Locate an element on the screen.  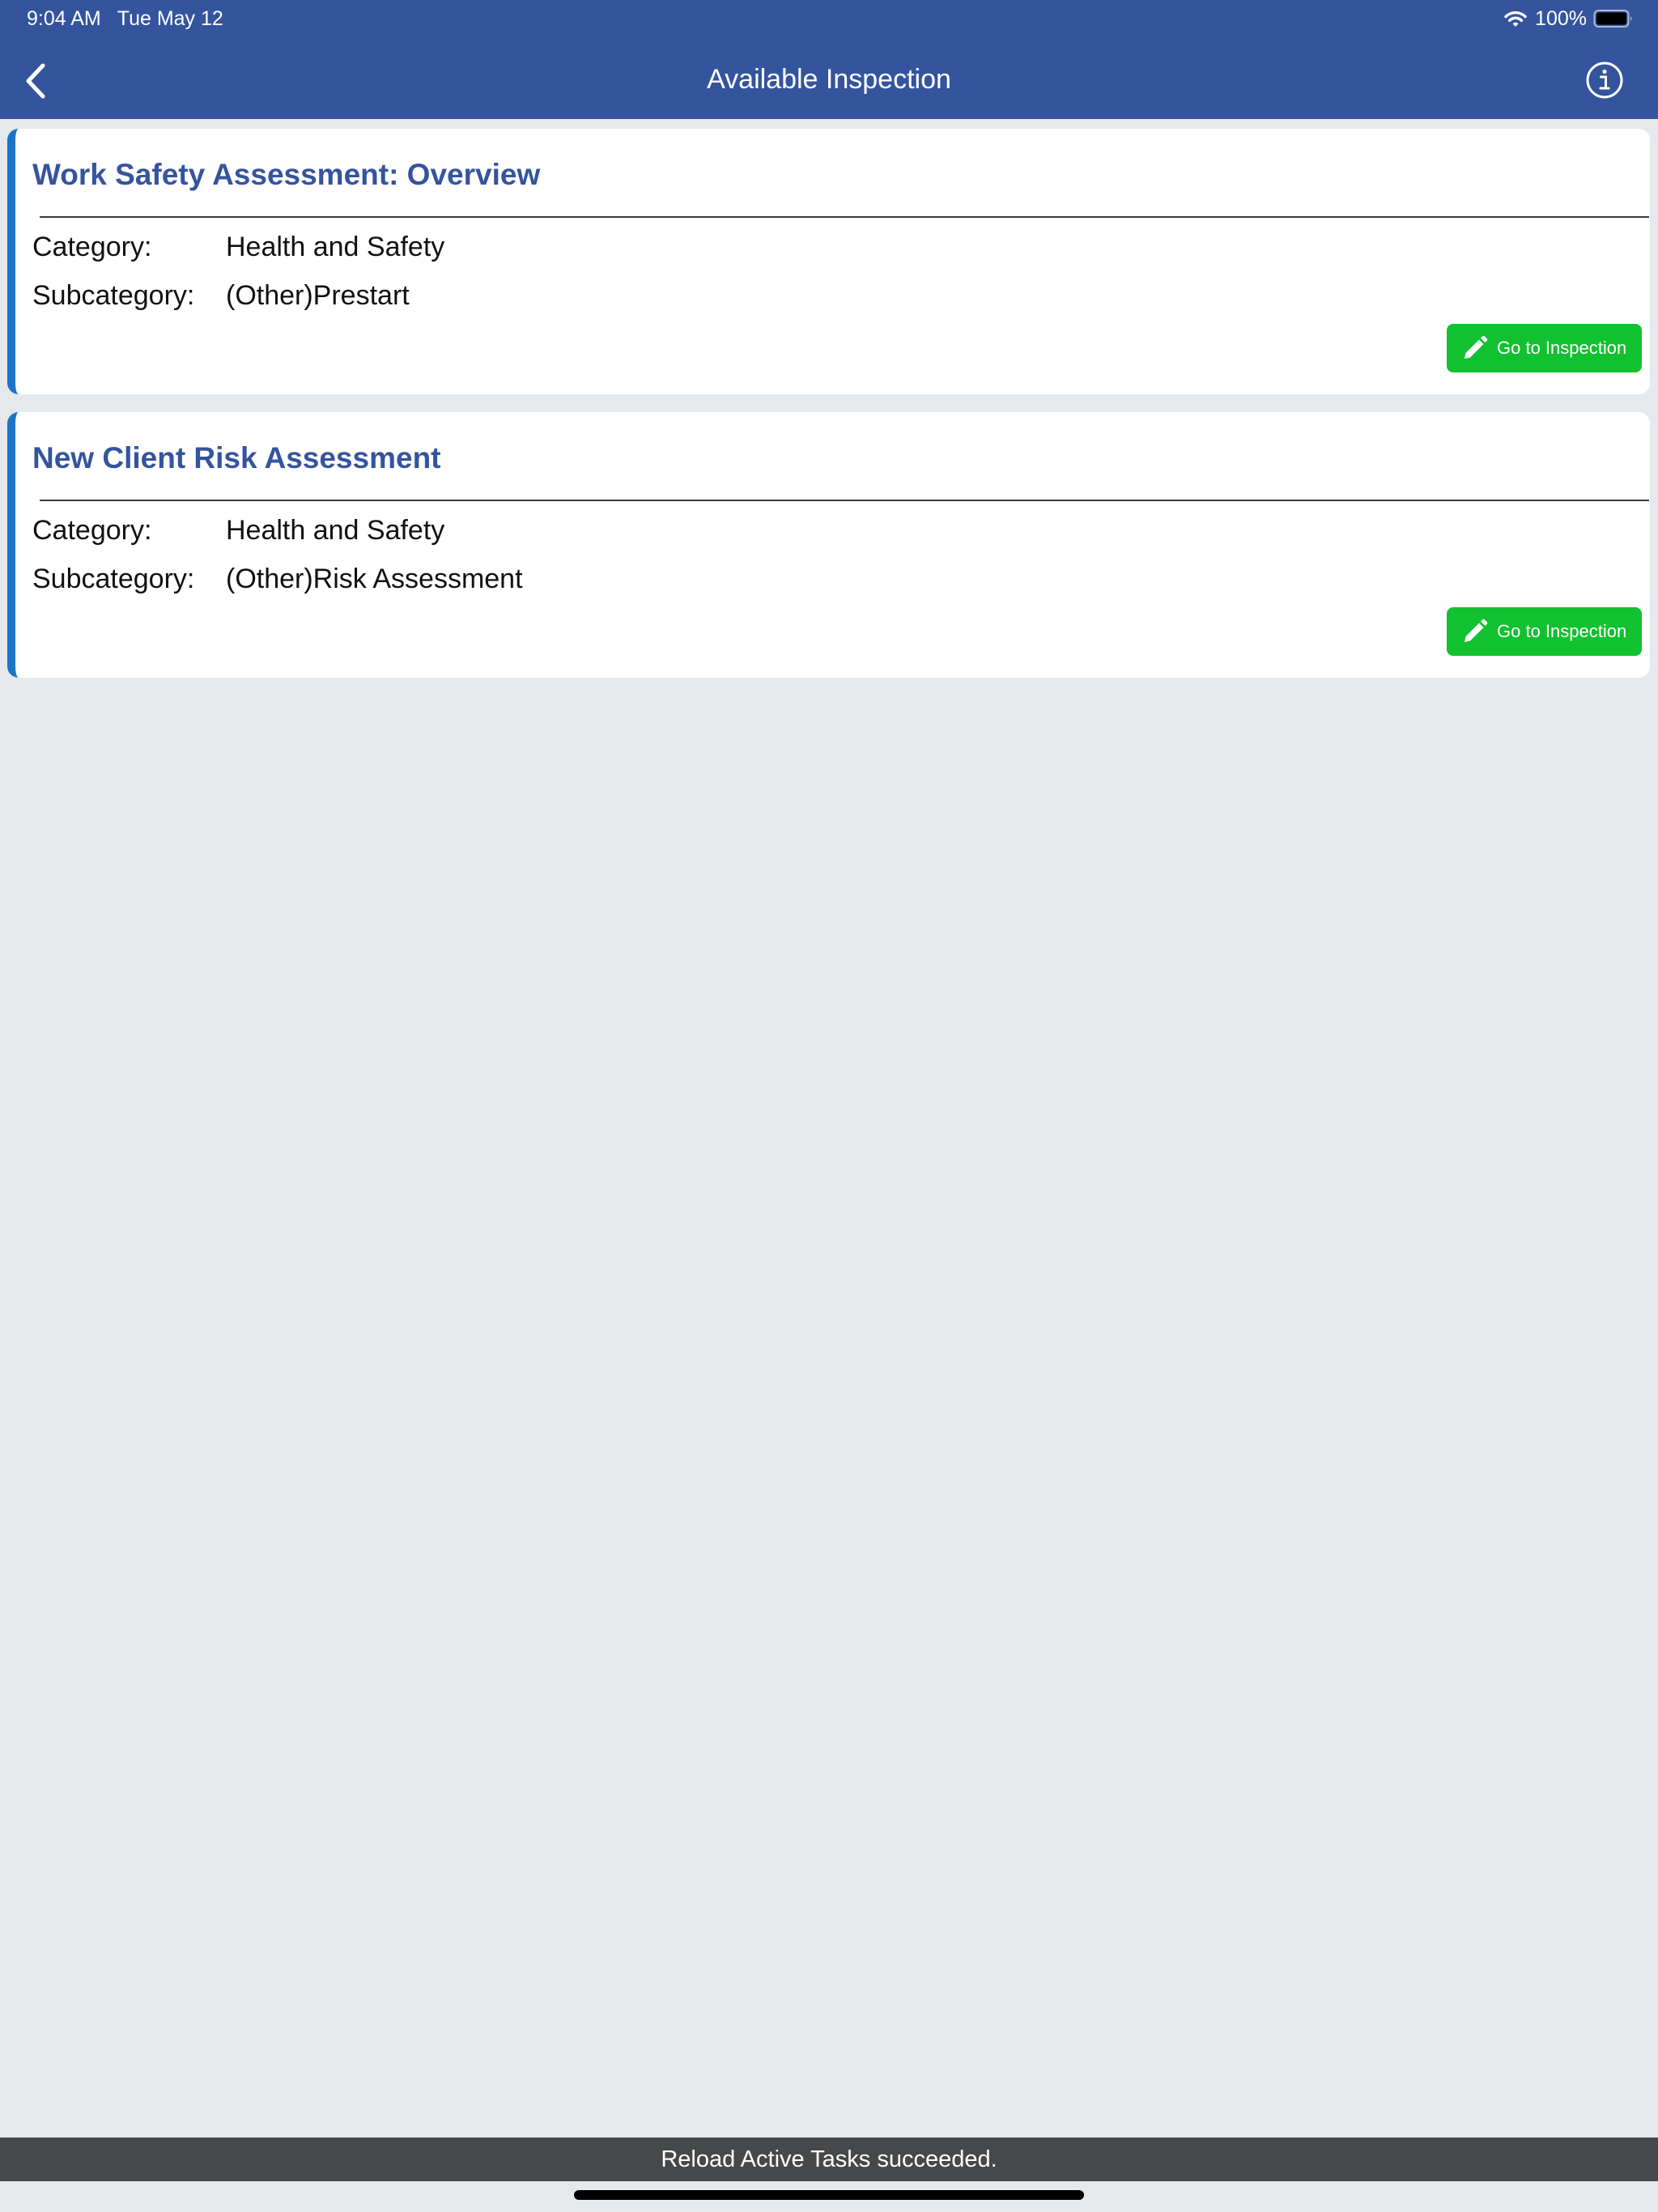
page-title: Available Inspection is located at coordinates (829, 79).